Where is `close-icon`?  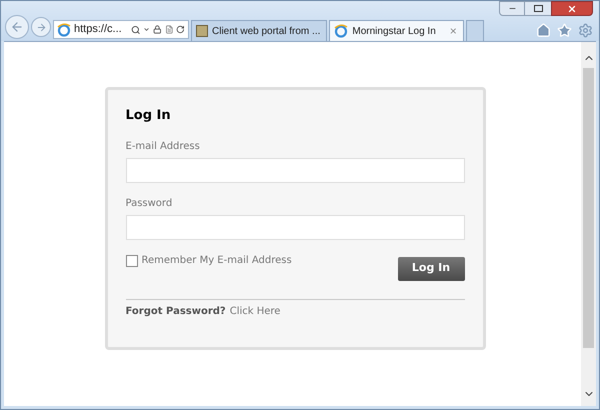
close-icon is located at coordinates (572, 9).